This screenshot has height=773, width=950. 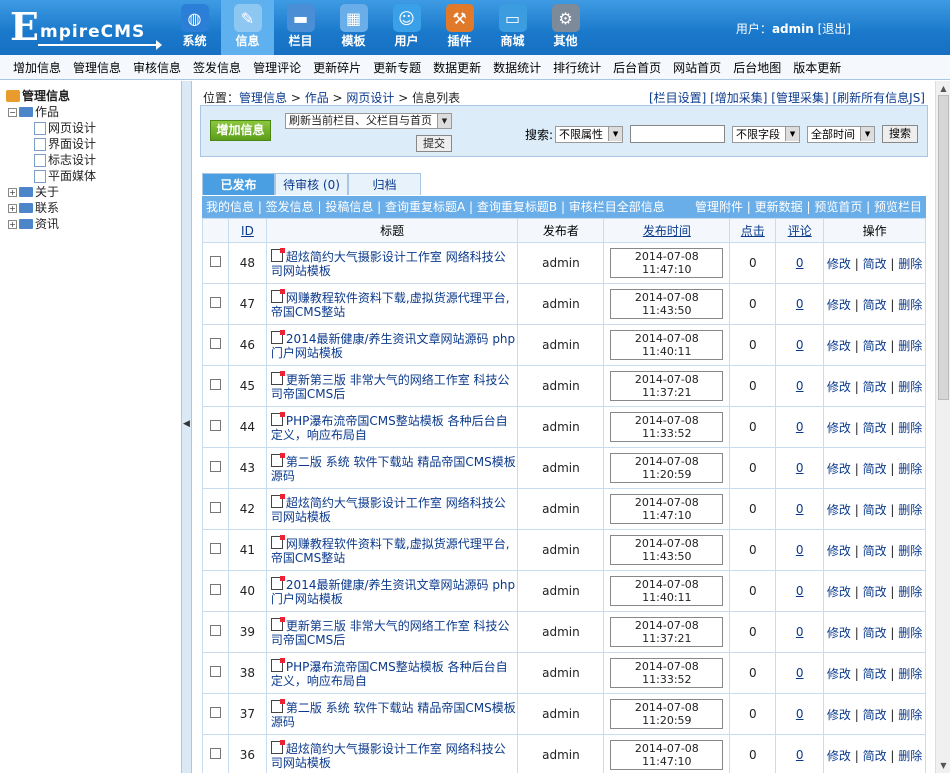 I want to click on topnav-item-3: ▦ 模板, so click(x=353, y=27).